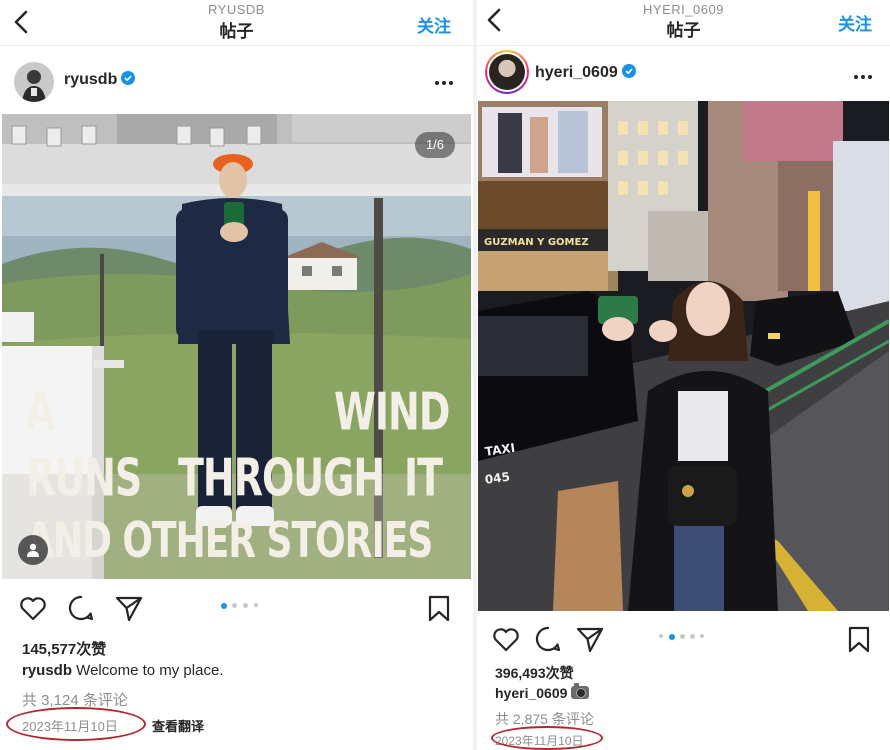  What do you see at coordinates (281, 478) in the screenshot?
I see `overlay-word: THROUGH` at bounding box center [281, 478].